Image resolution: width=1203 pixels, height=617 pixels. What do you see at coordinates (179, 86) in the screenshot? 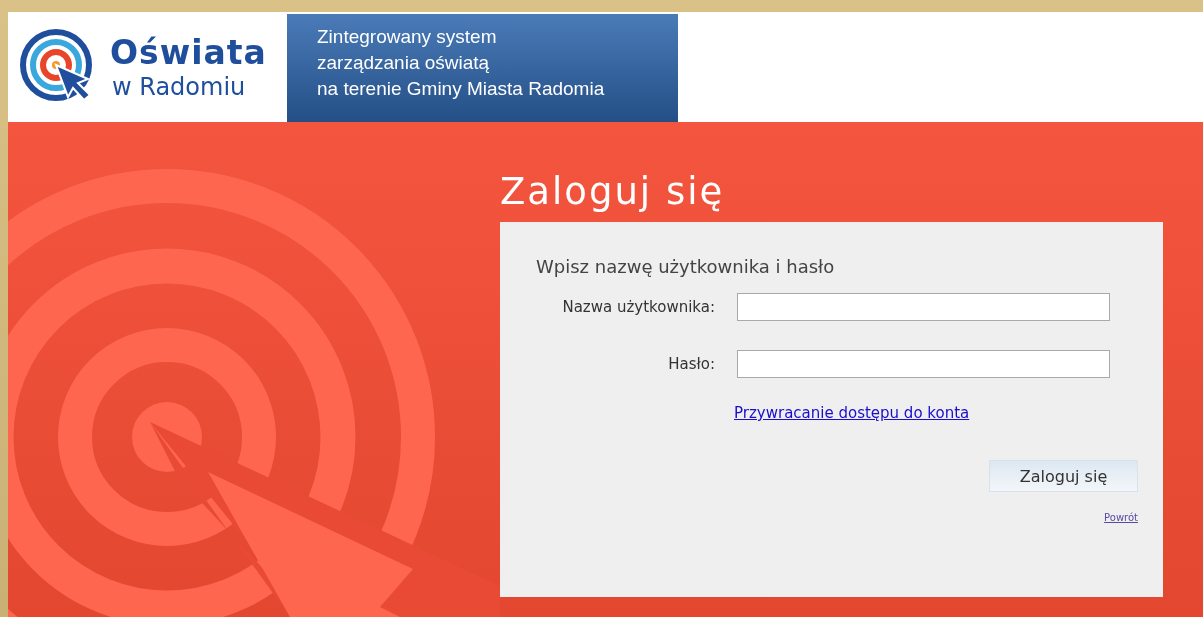
I see `logo-subtitle: w Radomiu` at bounding box center [179, 86].